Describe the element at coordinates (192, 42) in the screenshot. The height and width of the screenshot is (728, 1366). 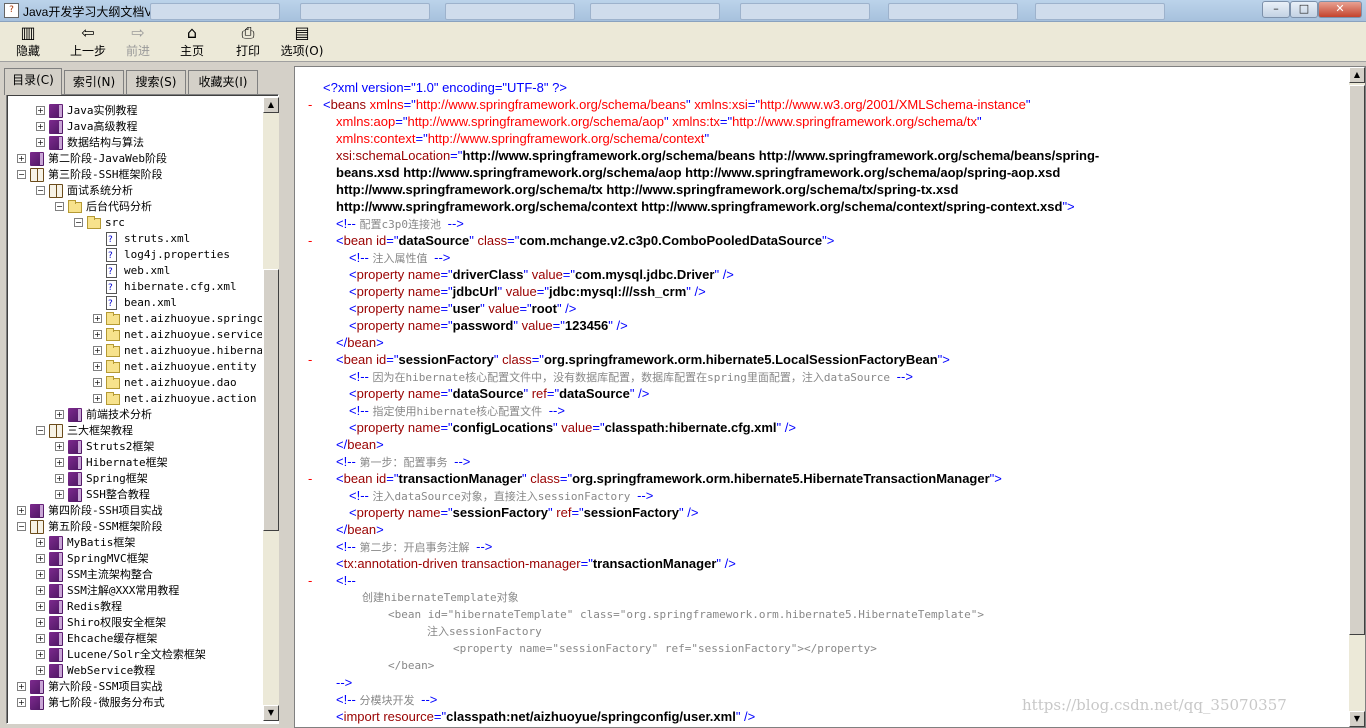
I see `home-button: ⌂ 主页` at that location.